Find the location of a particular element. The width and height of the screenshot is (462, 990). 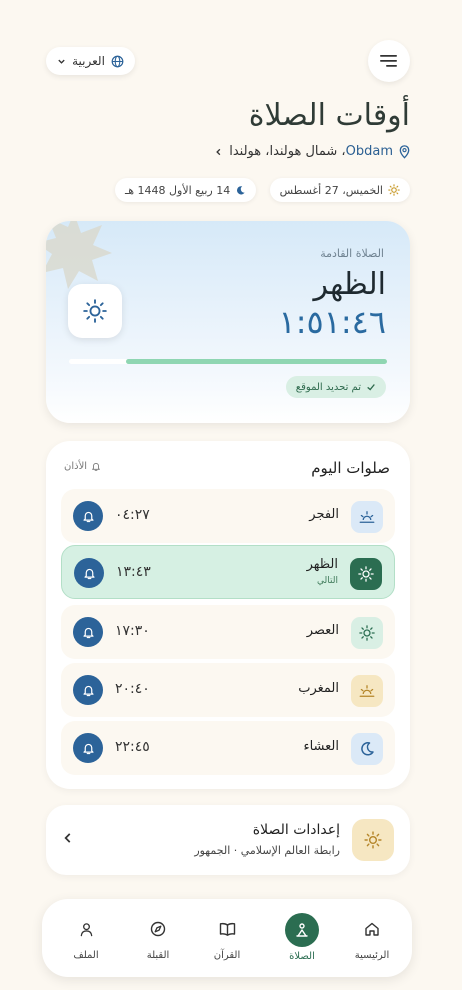

prayer-name: العشاء is located at coordinates (321, 746).